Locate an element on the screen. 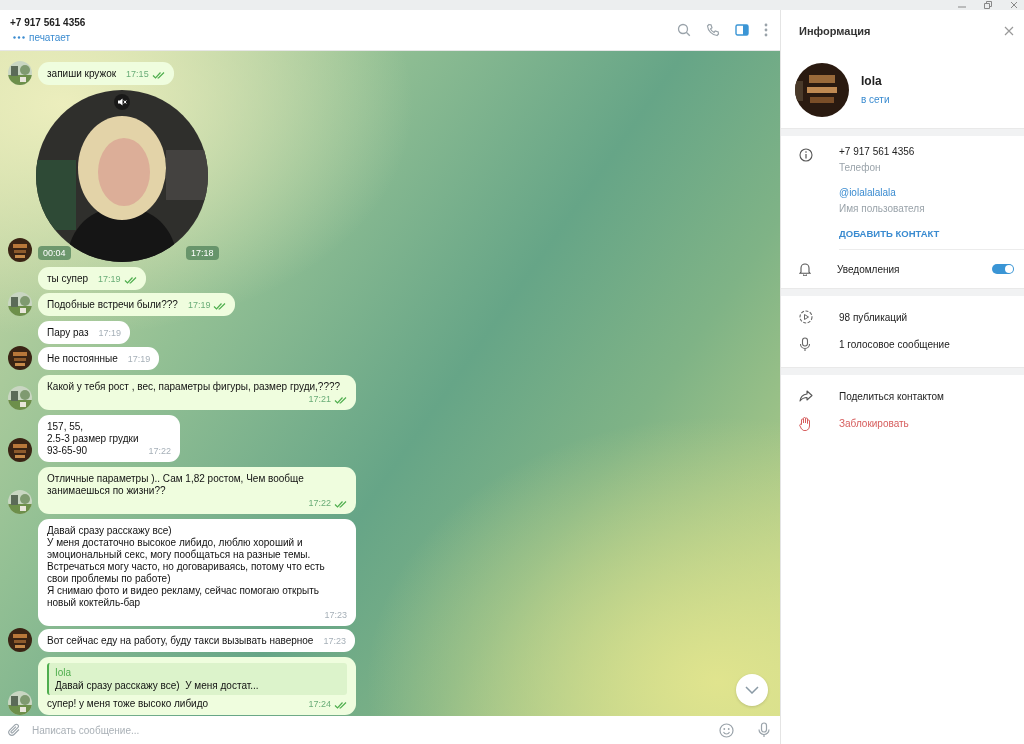 The height and width of the screenshot is (744, 1024). attach-icon is located at coordinates (15, 730).